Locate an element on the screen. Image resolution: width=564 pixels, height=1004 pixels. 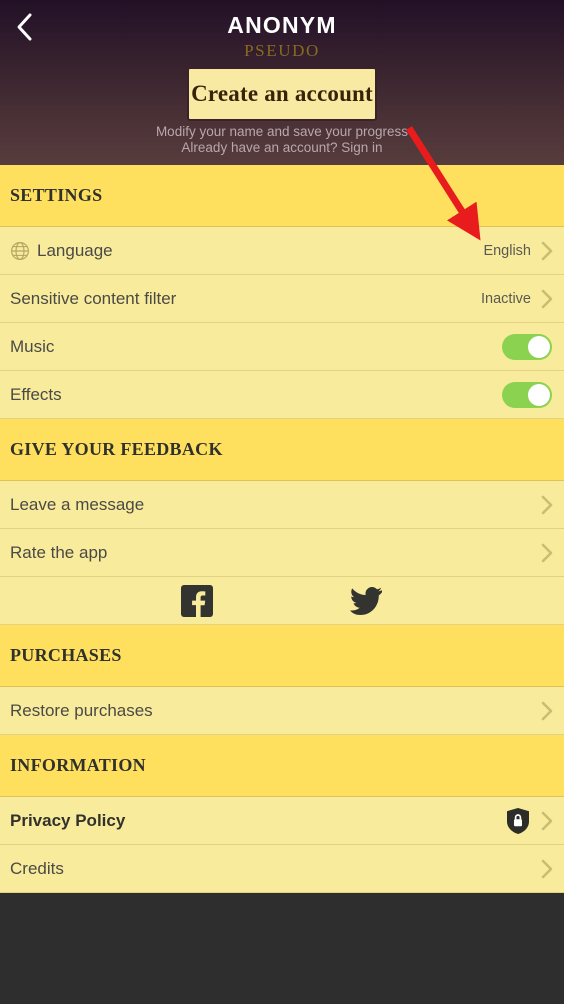
page-title: ANONYM is located at coordinates (282, 25).